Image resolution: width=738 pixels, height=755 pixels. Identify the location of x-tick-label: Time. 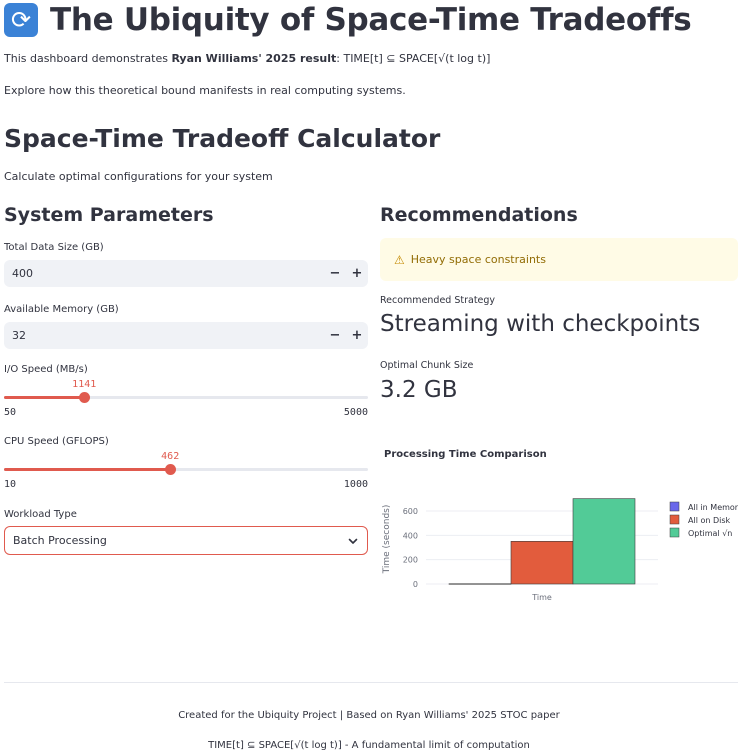
(541, 597).